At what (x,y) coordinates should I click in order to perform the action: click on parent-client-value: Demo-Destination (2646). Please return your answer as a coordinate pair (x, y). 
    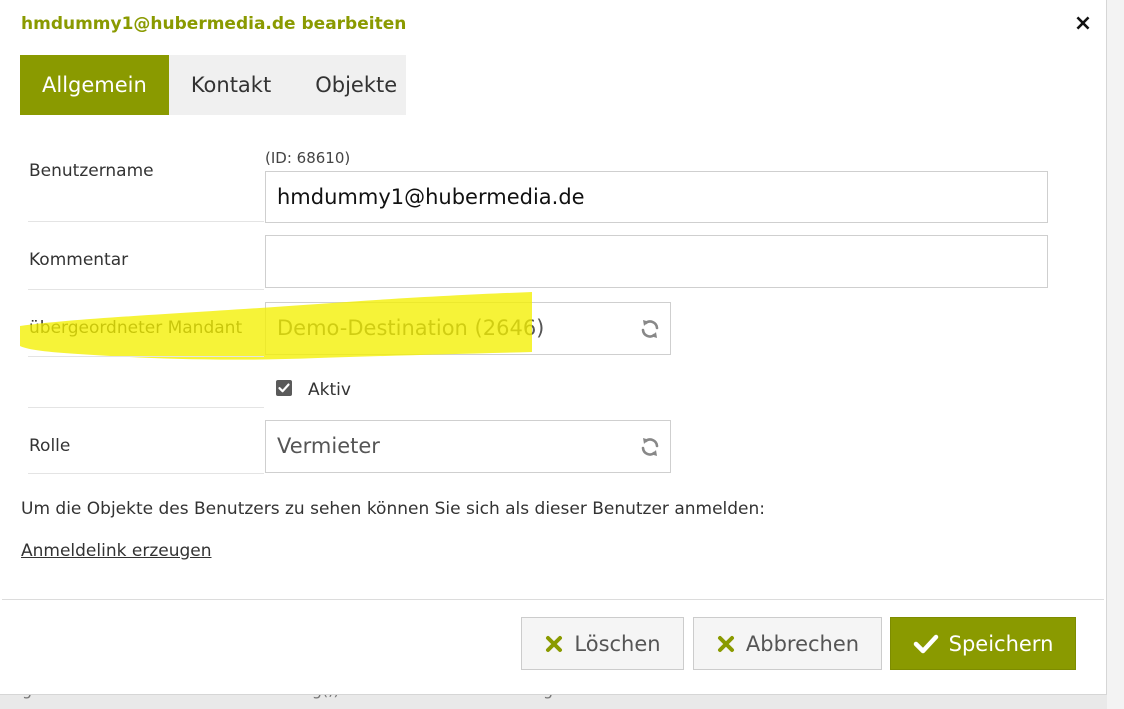
    Looking at the image, I should click on (411, 328).